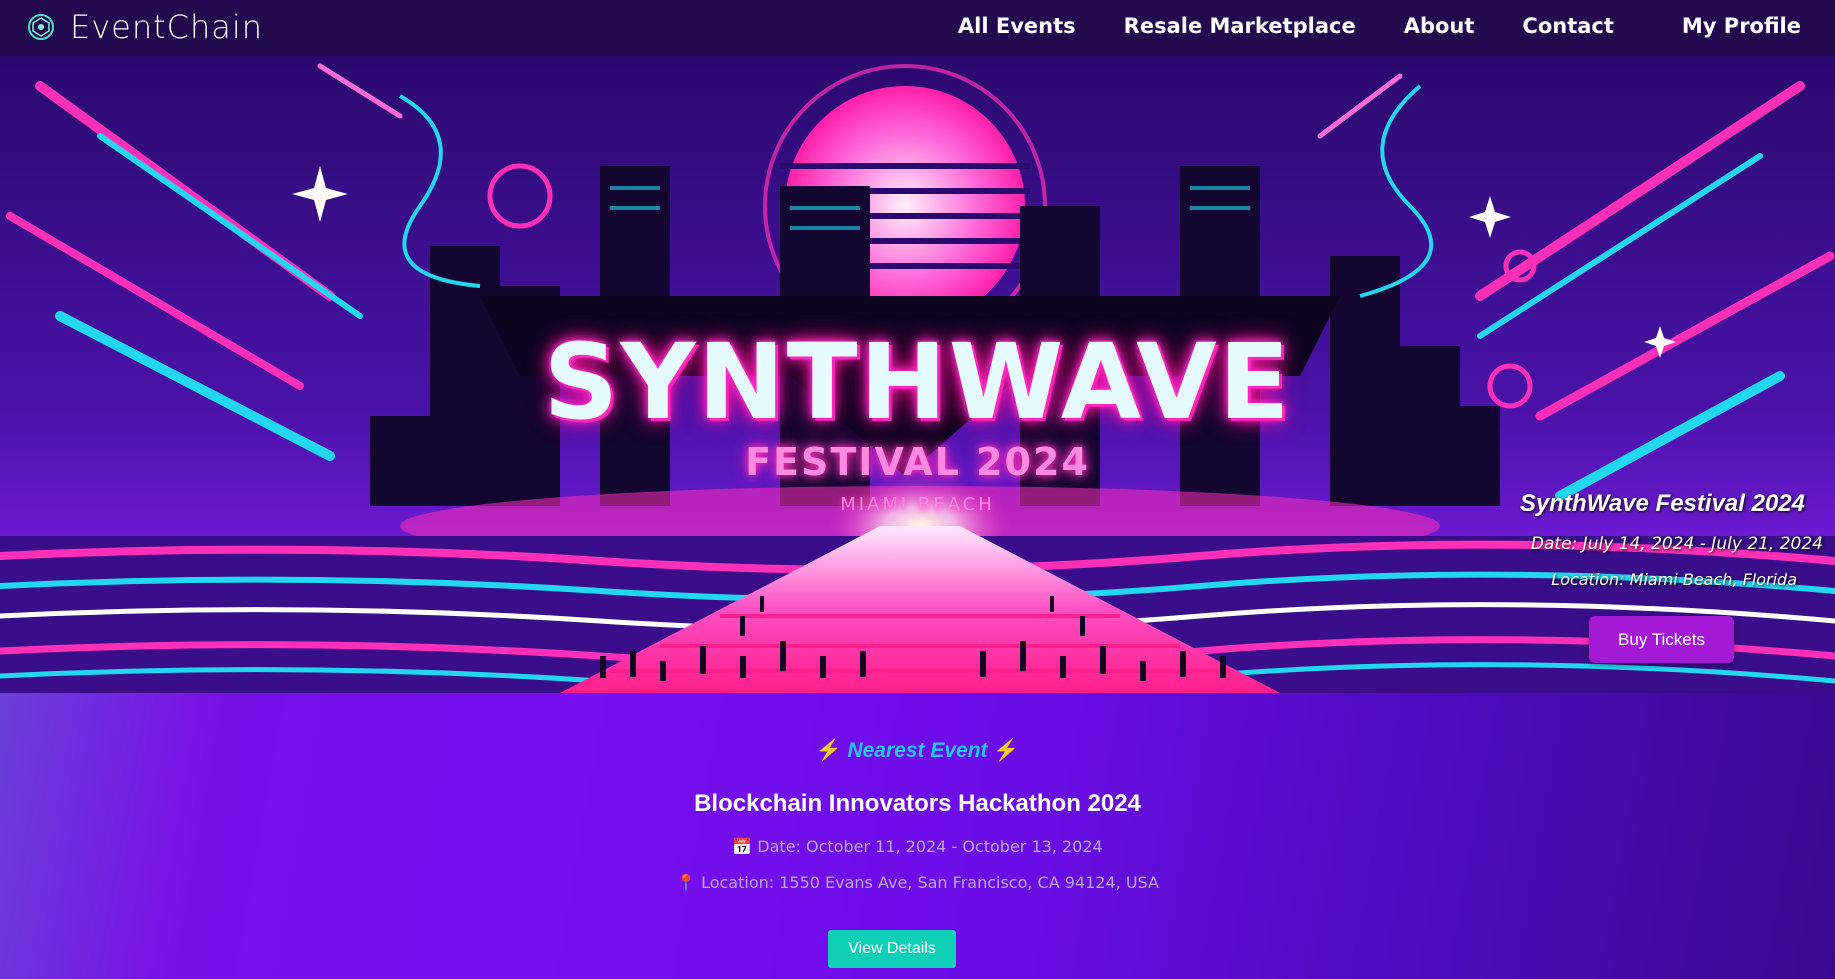  I want to click on nearest-event-heading: ⚡ Nearest Event ⚡, so click(917, 751).